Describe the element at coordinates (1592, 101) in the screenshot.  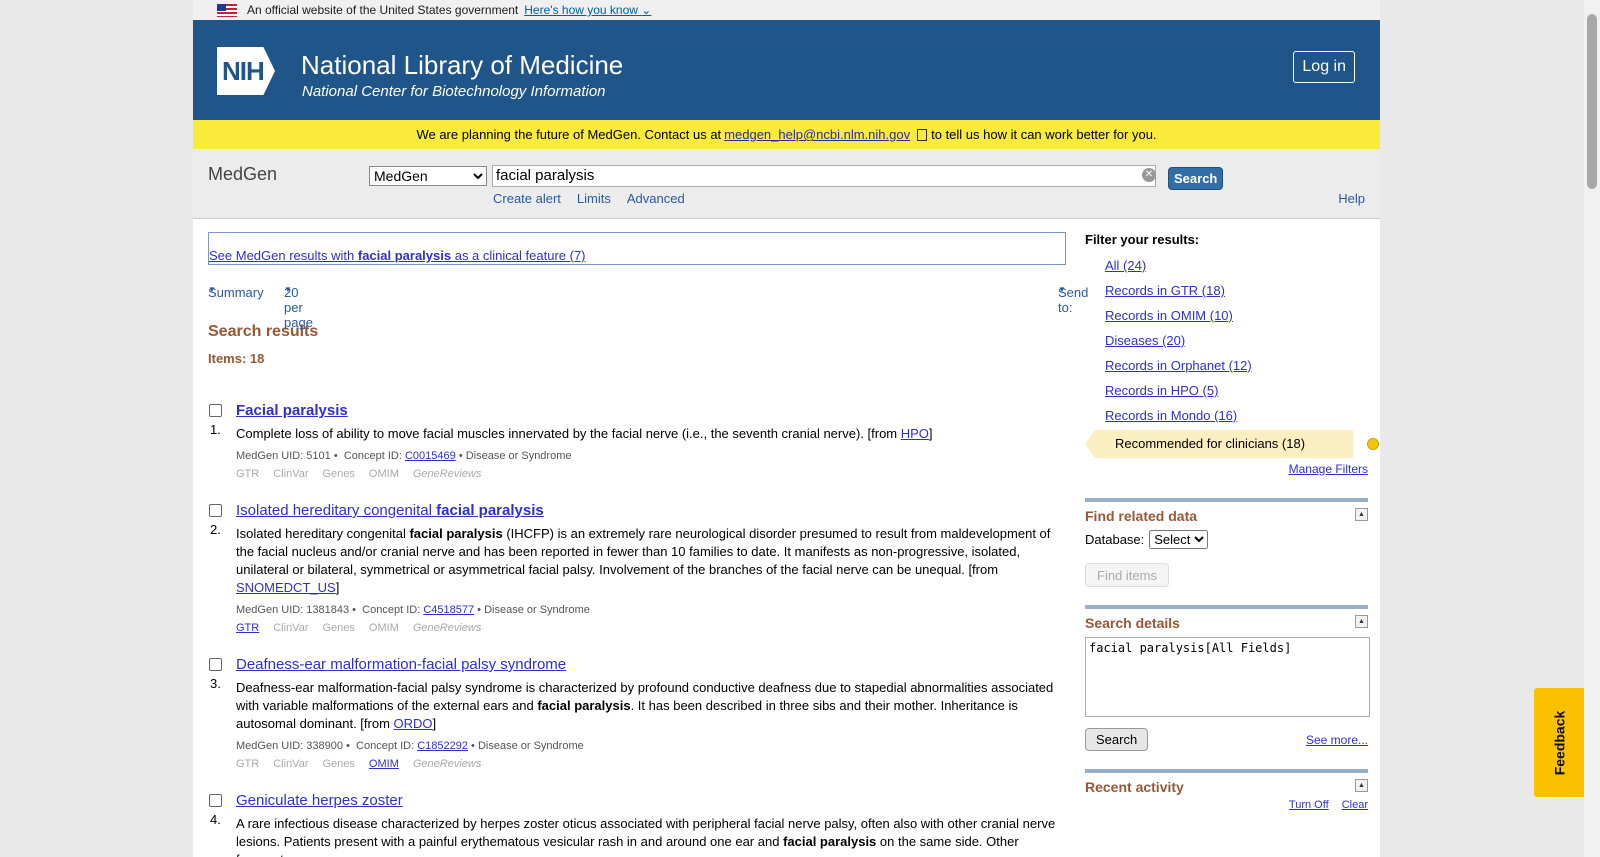
I see `scrollbar-thumb` at that location.